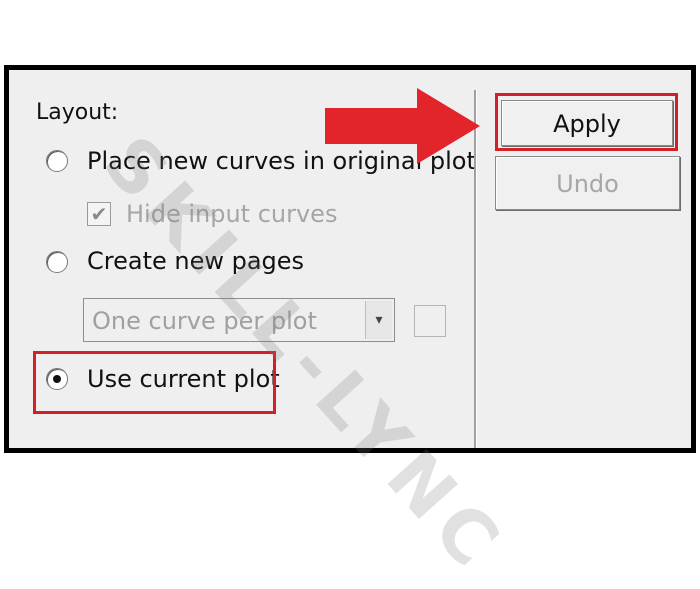  I want to click on hide-input-curves-label: Hide input curves, so click(232, 214).